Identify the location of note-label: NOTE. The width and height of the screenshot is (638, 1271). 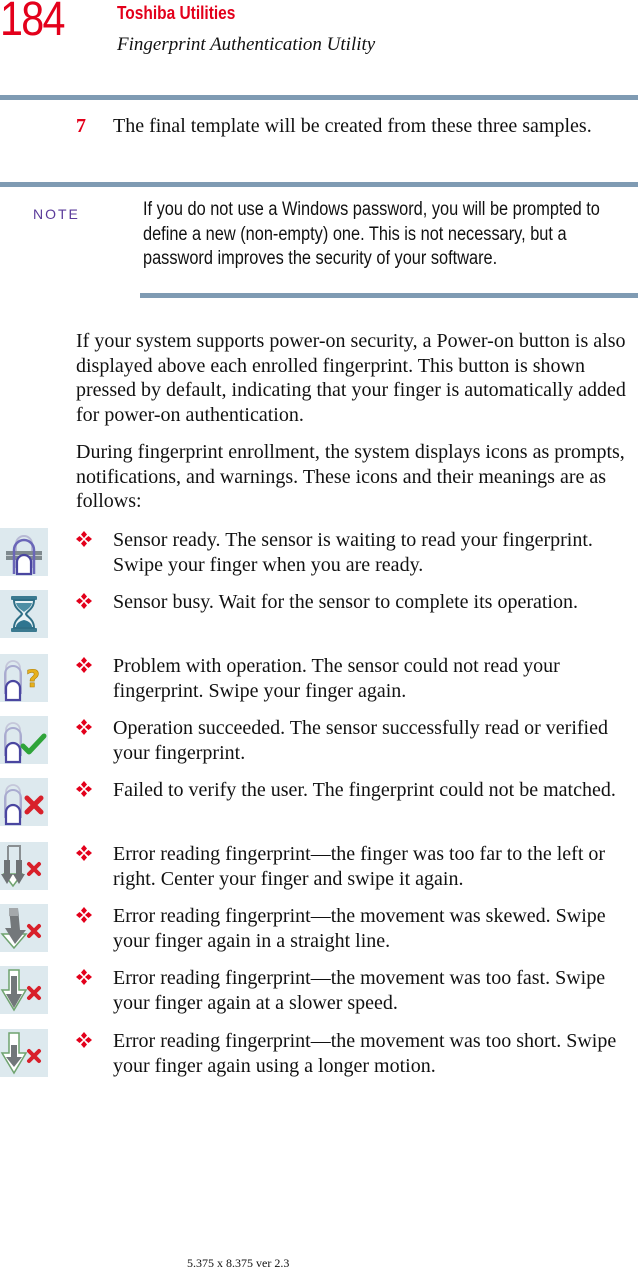
(56, 214).